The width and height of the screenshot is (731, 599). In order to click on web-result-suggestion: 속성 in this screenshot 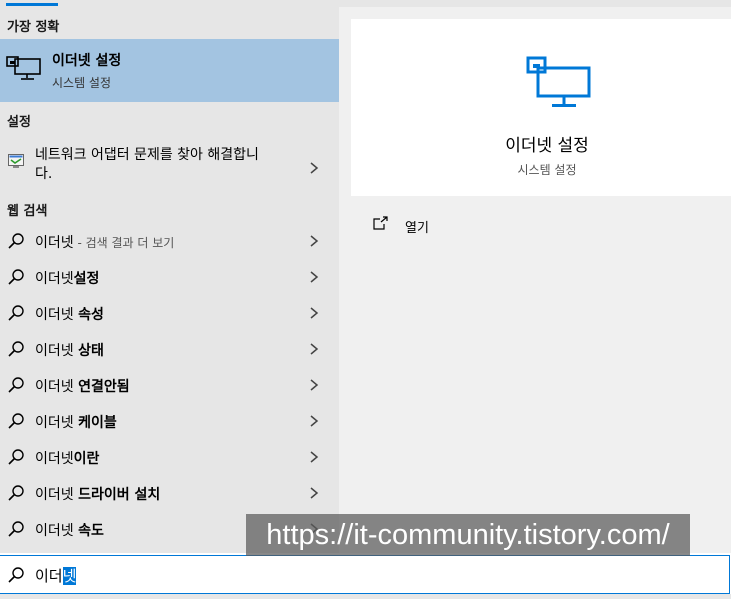, I will do `click(91, 315)`.